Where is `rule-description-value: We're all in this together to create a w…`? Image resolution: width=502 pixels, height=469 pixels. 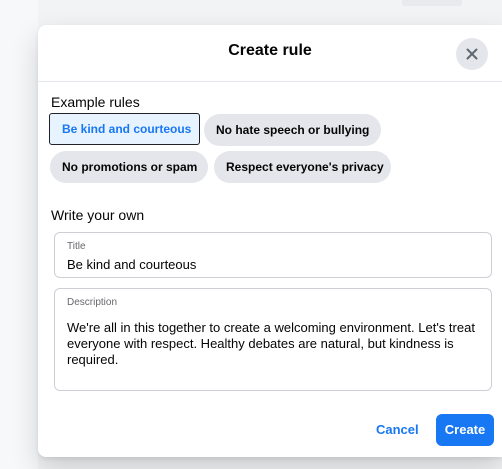
rule-description-value: We're all in this together to create a w… is located at coordinates (274, 344).